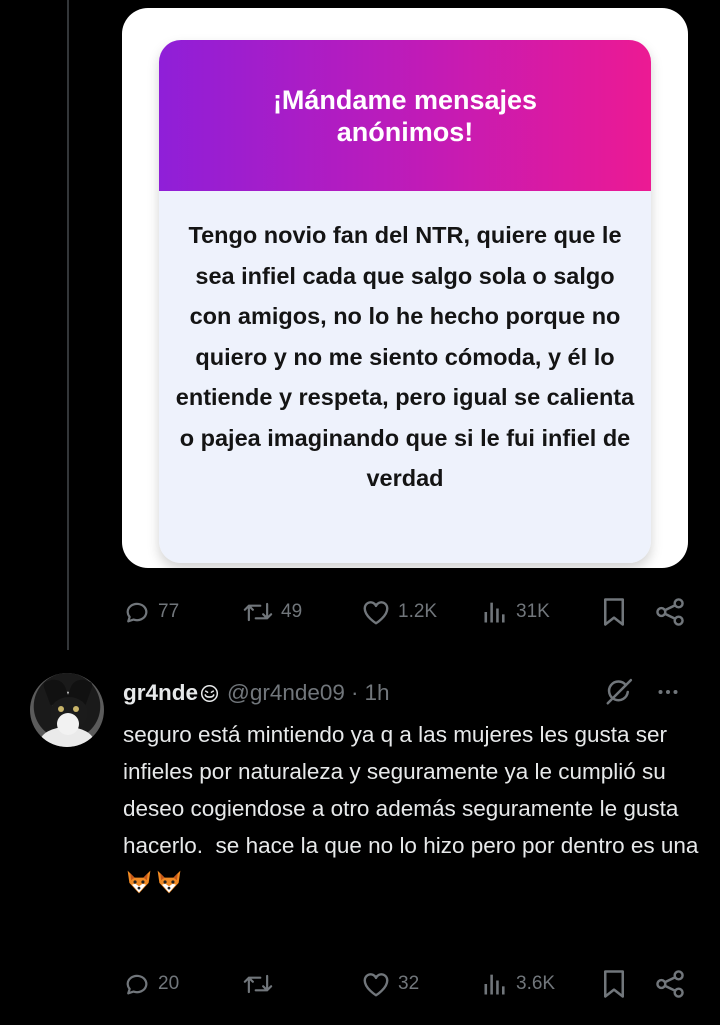 Image resolution: width=720 pixels, height=1025 pixels. I want to click on view-count: 3.6K, so click(536, 983).